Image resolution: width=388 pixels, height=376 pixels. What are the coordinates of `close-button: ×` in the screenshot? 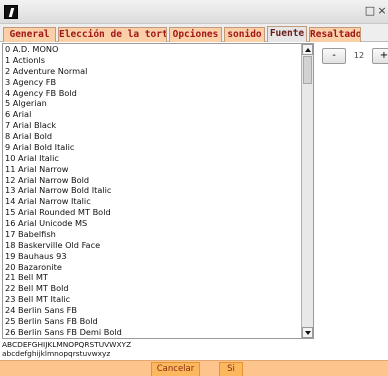 It's located at (382, 10).